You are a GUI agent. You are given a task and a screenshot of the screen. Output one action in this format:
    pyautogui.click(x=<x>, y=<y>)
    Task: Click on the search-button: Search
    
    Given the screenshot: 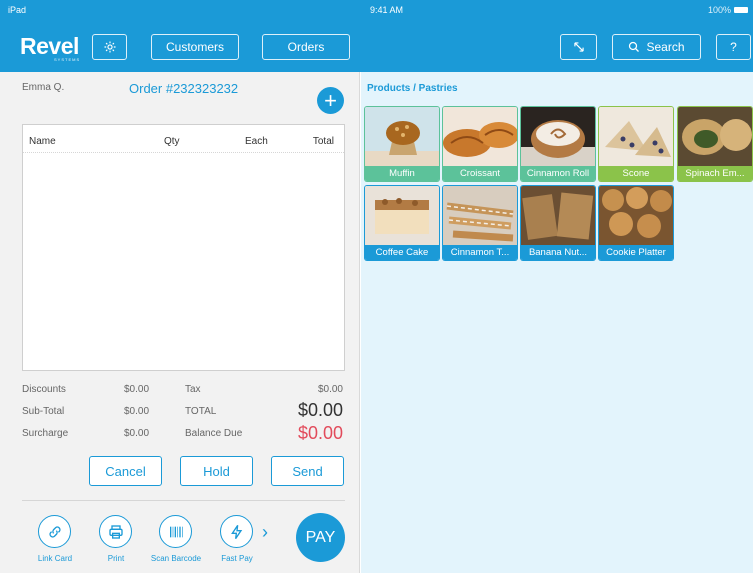 What is the action you would take?
    pyautogui.click(x=656, y=47)
    